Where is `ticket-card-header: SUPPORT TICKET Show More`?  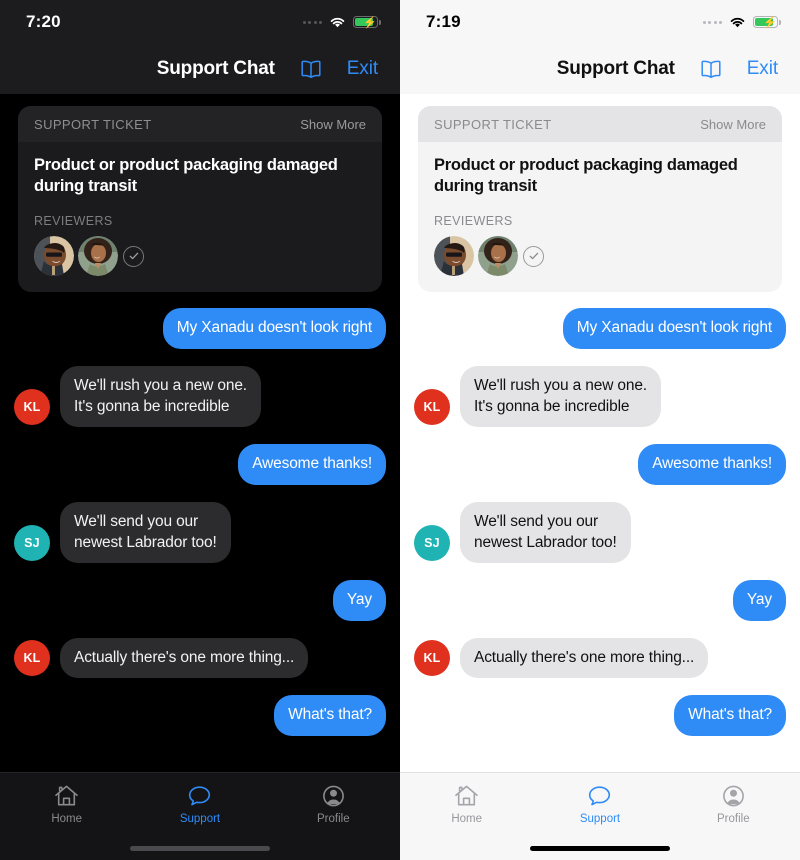
ticket-card-header: SUPPORT TICKET Show More is located at coordinates (200, 124).